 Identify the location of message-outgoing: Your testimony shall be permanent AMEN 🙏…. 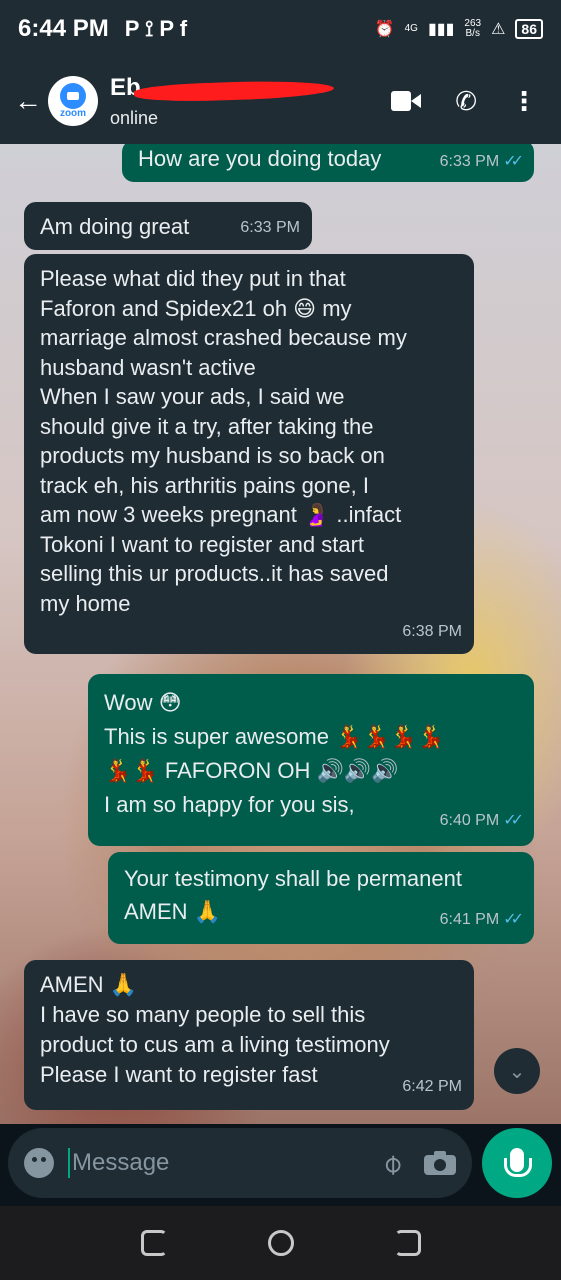
(321, 898).